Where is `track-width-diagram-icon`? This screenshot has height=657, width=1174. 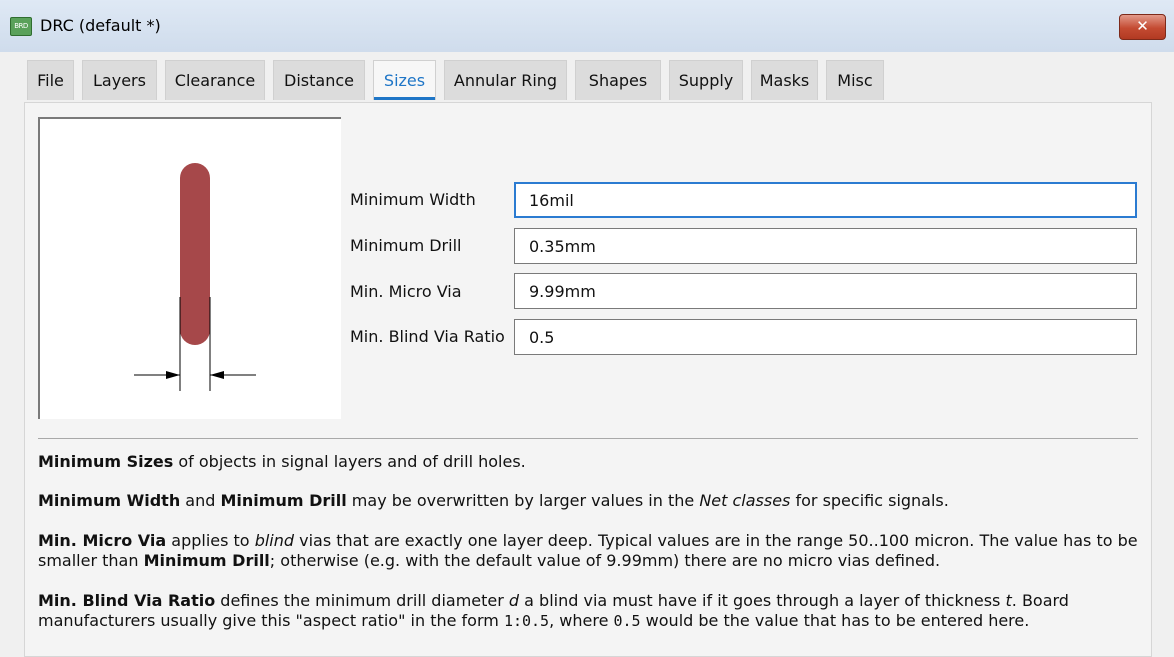
track-width-diagram-icon is located at coordinates (195, 277).